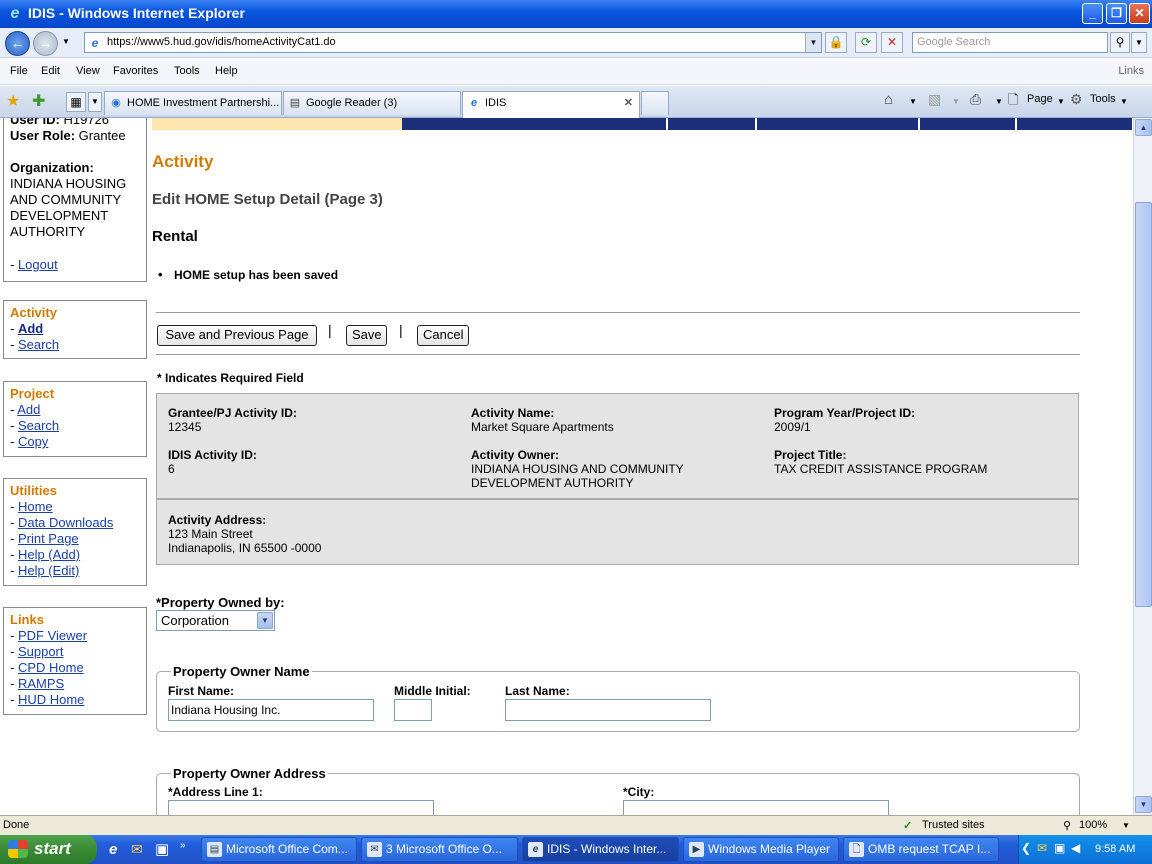 This screenshot has width=1152, height=864. I want to click on home-icon: ⌂, so click(888, 99).